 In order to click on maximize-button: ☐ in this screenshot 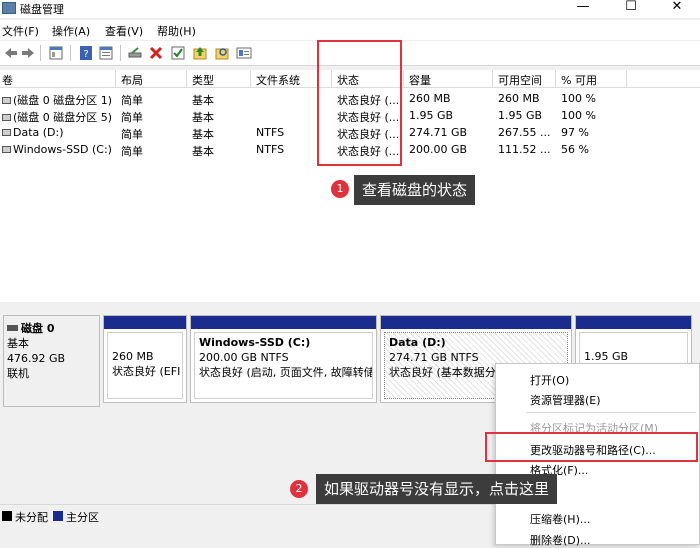, I will do `click(631, 9)`.